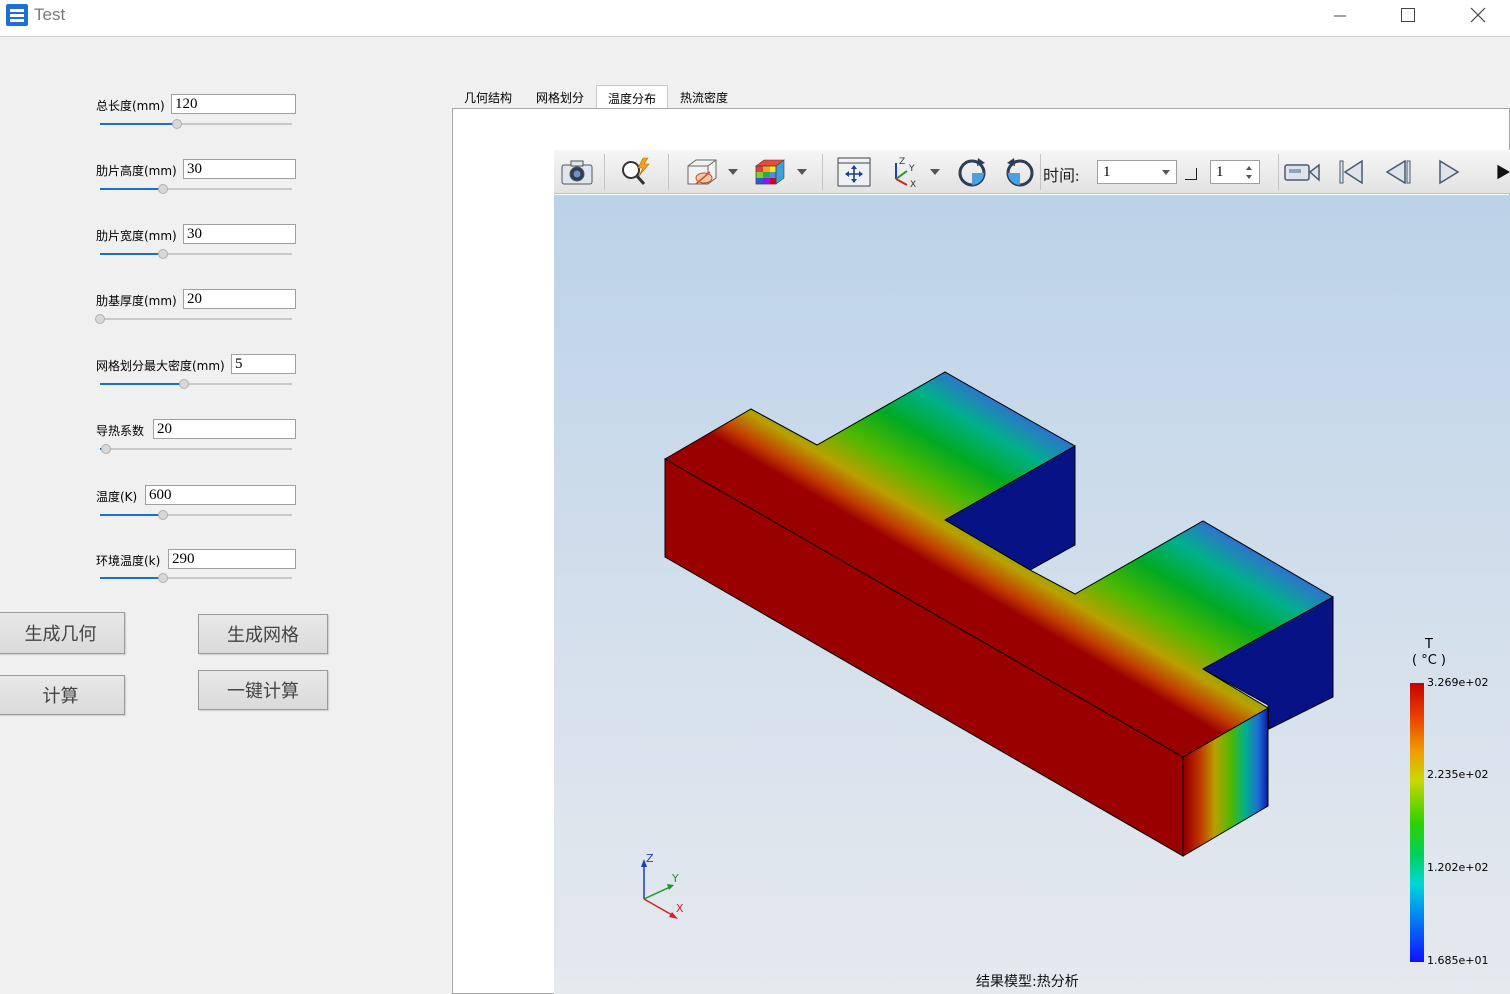 The height and width of the screenshot is (994, 1510). What do you see at coordinates (854, 172) in the screenshot?
I see `fit-view-icon` at bounding box center [854, 172].